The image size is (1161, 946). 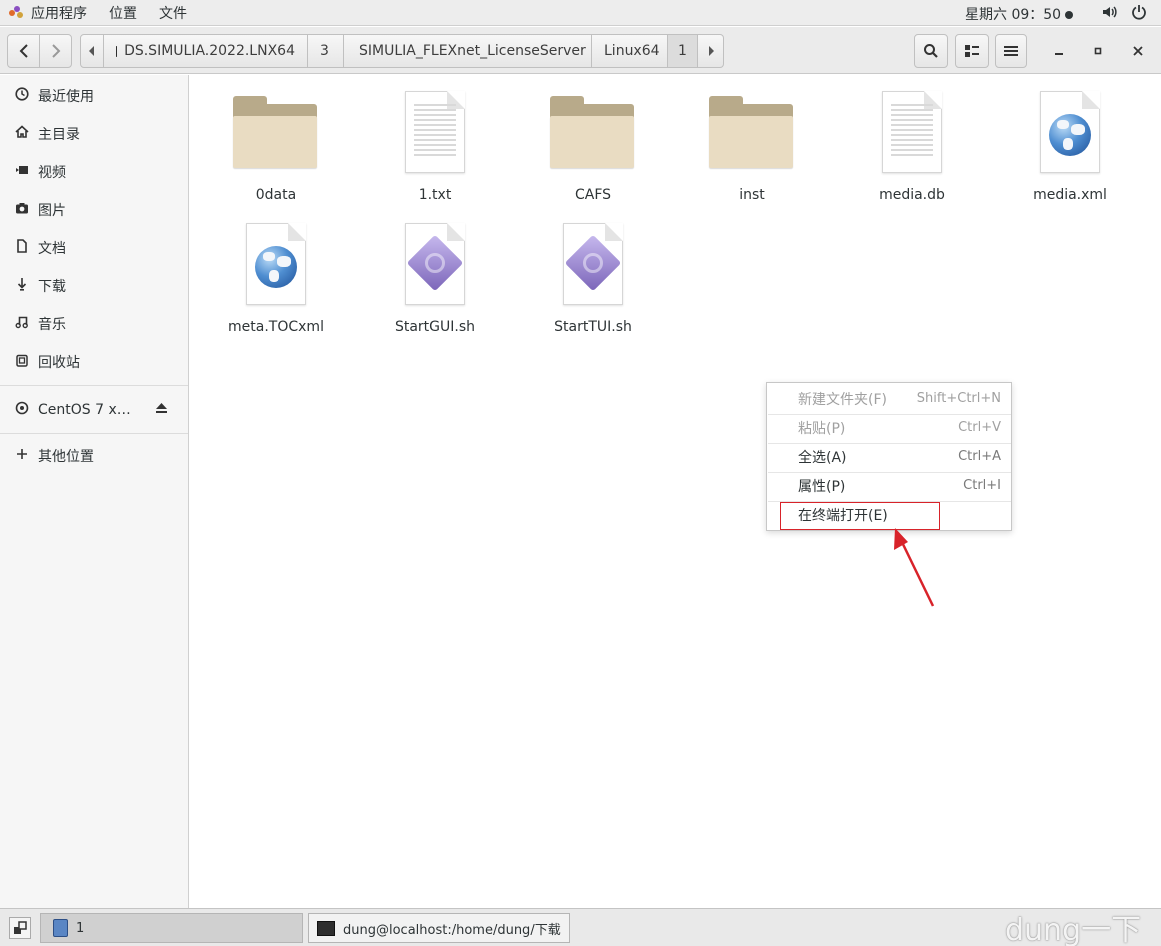 What do you see at coordinates (1059, 51) in the screenshot?
I see `minimize-button` at bounding box center [1059, 51].